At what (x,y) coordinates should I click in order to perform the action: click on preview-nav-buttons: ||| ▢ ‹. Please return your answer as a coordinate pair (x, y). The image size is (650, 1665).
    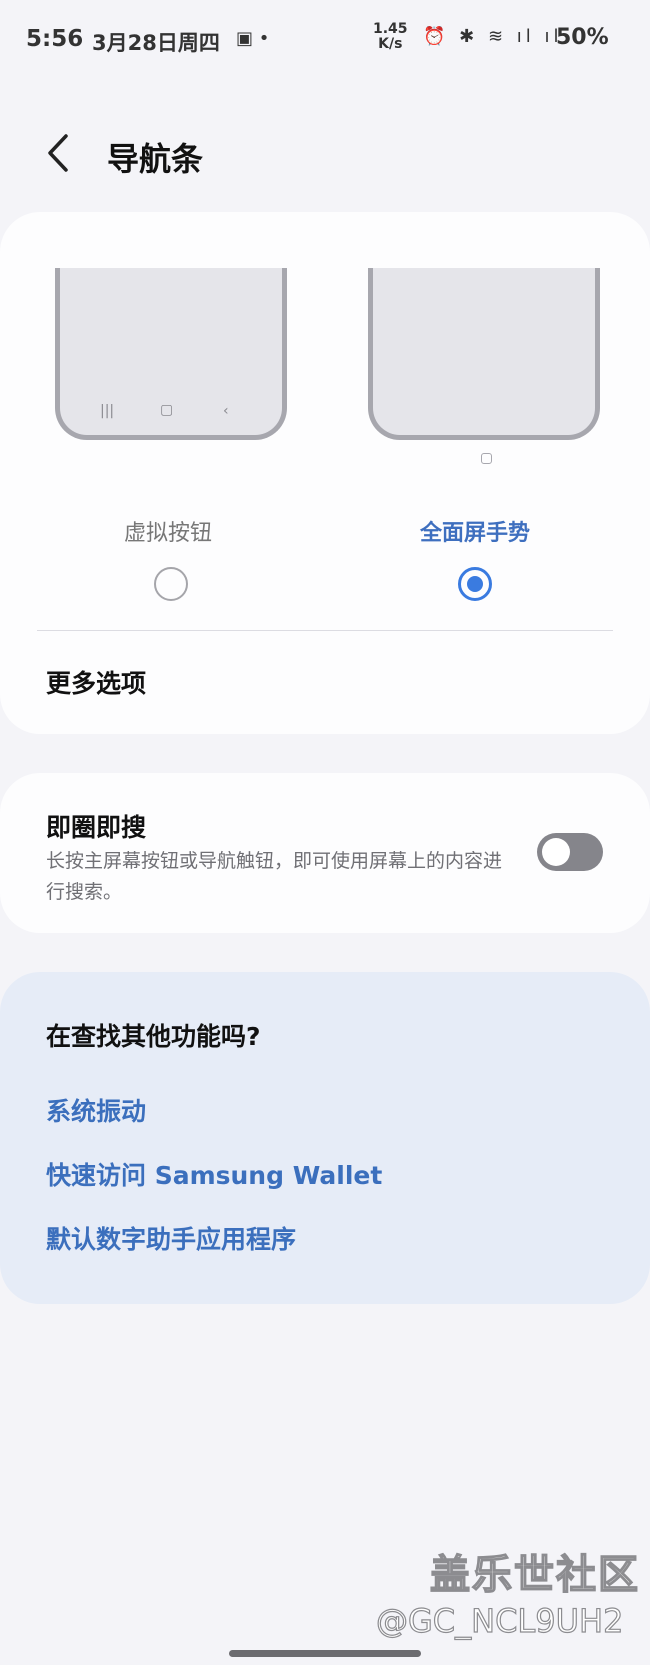
    Looking at the image, I should click on (171, 412).